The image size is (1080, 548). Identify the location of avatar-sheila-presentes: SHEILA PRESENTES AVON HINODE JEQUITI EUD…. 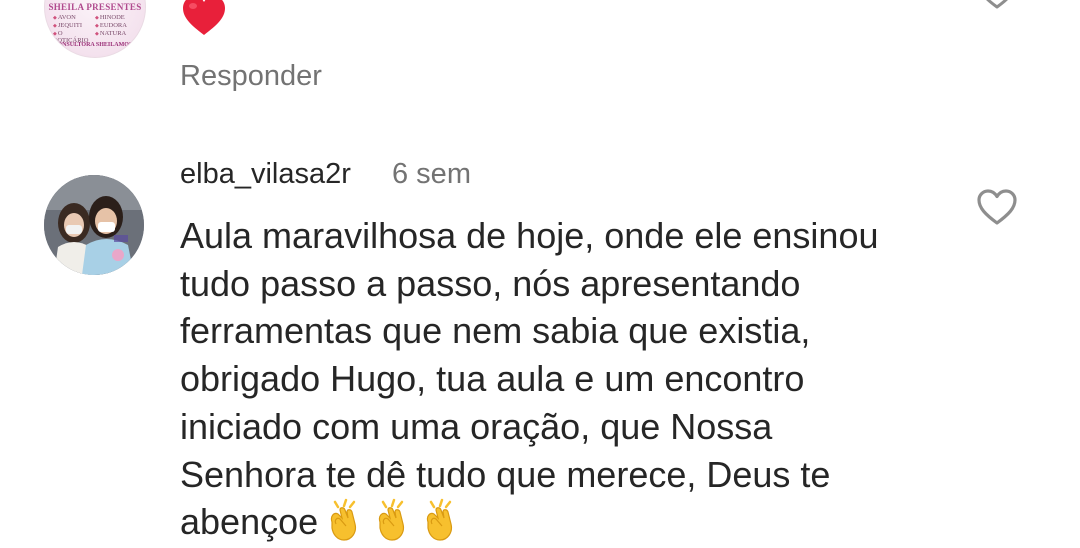
(95, 29).